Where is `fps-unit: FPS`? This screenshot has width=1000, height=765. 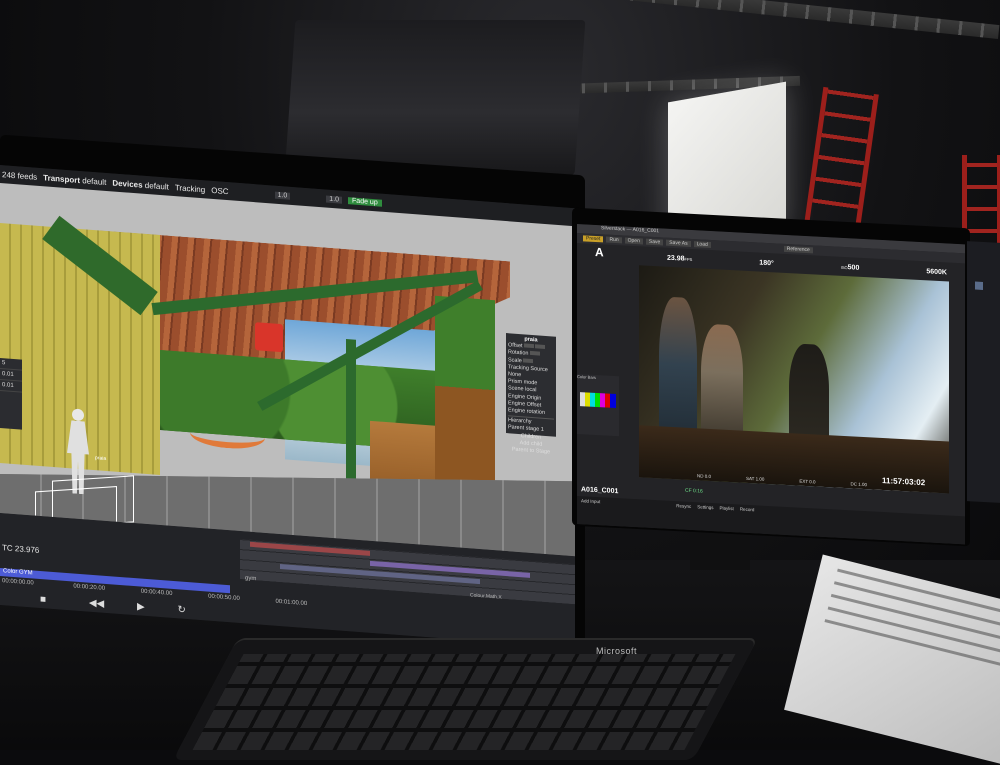
fps-unit: FPS is located at coordinates (688, 259).